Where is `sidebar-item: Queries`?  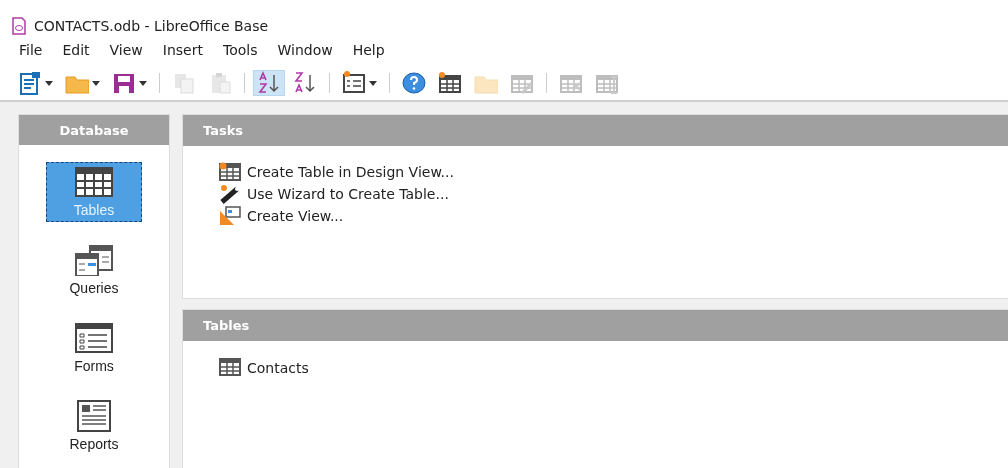 sidebar-item: Queries is located at coordinates (94, 270).